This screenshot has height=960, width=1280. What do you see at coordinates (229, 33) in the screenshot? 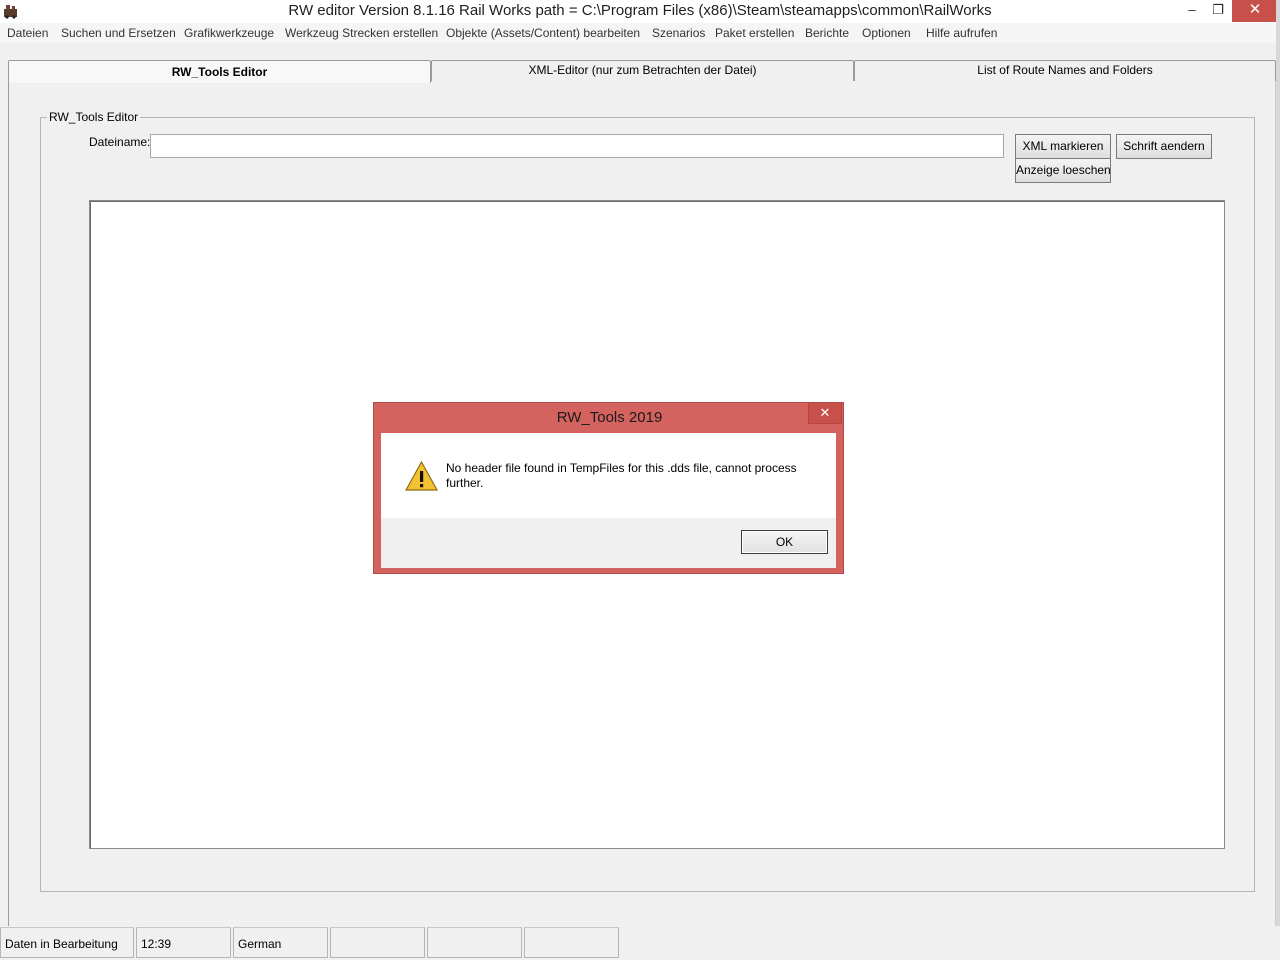
I see `menu-grafikwerkzeuge: Grafikwerkzeuge` at bounding box center [229, 33].